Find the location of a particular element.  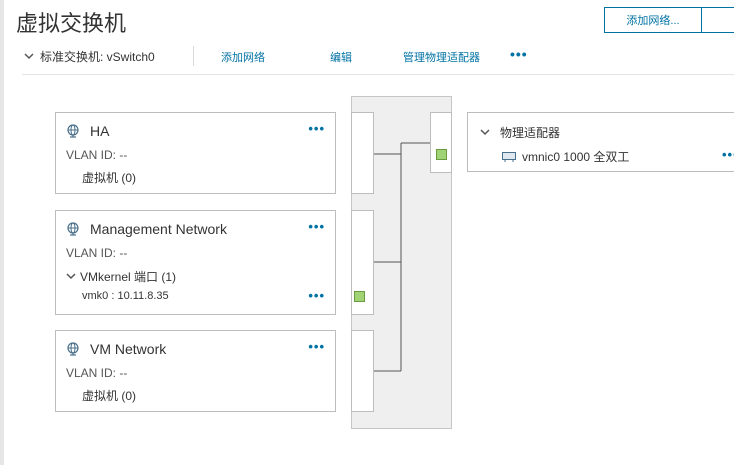

physical-adapter-name: vmnic0 1000 全双工 is located at coordinates (576, 157).